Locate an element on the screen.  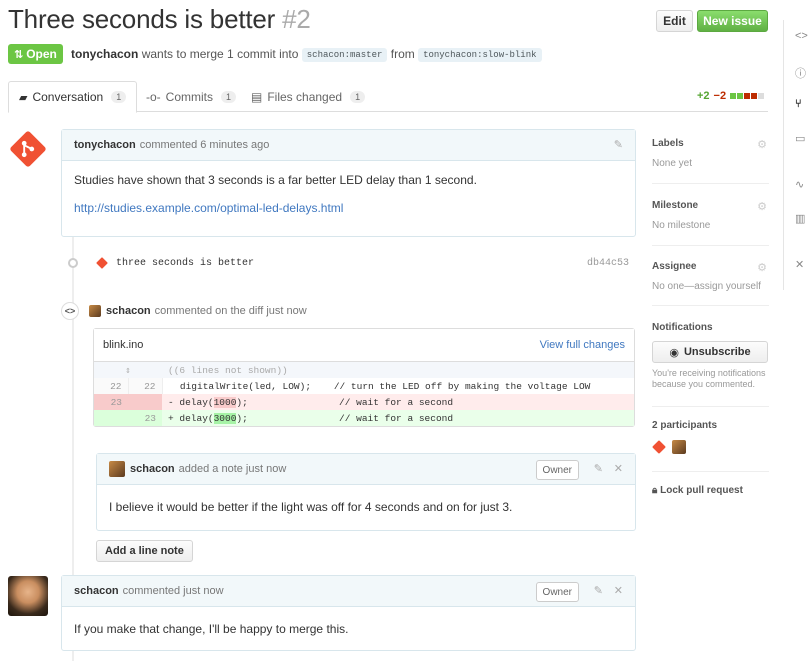
sidebar-assignee-value: No one—assign yourself is located at coordinates (710, 286).